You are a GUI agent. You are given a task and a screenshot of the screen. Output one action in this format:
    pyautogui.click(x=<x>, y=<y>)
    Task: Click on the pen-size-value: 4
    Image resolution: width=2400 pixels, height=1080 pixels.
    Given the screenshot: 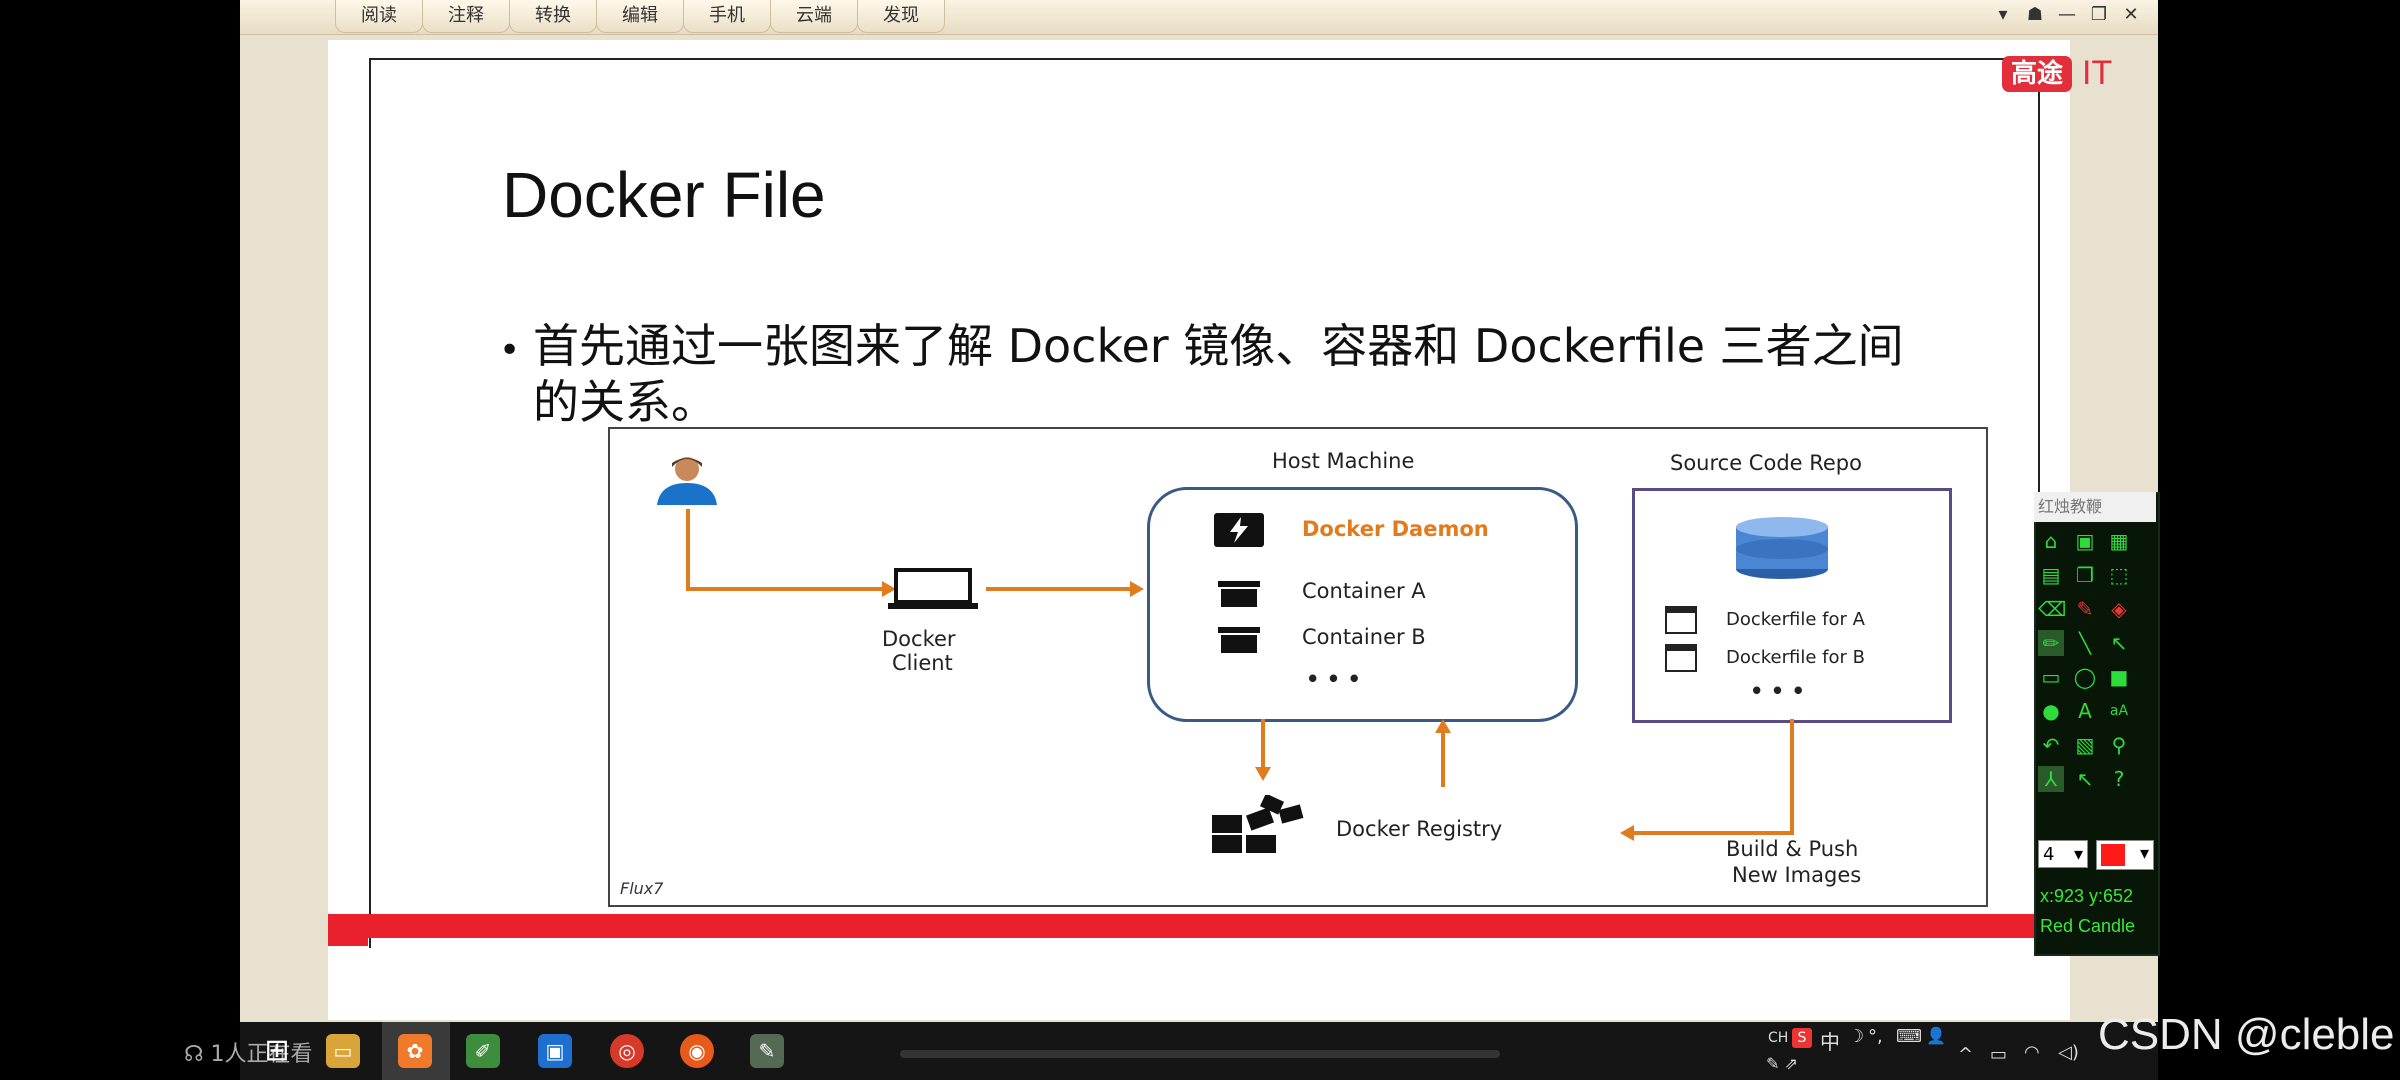 What is the action you would take?
    pyautogui.click(x=2049, y=854)
    